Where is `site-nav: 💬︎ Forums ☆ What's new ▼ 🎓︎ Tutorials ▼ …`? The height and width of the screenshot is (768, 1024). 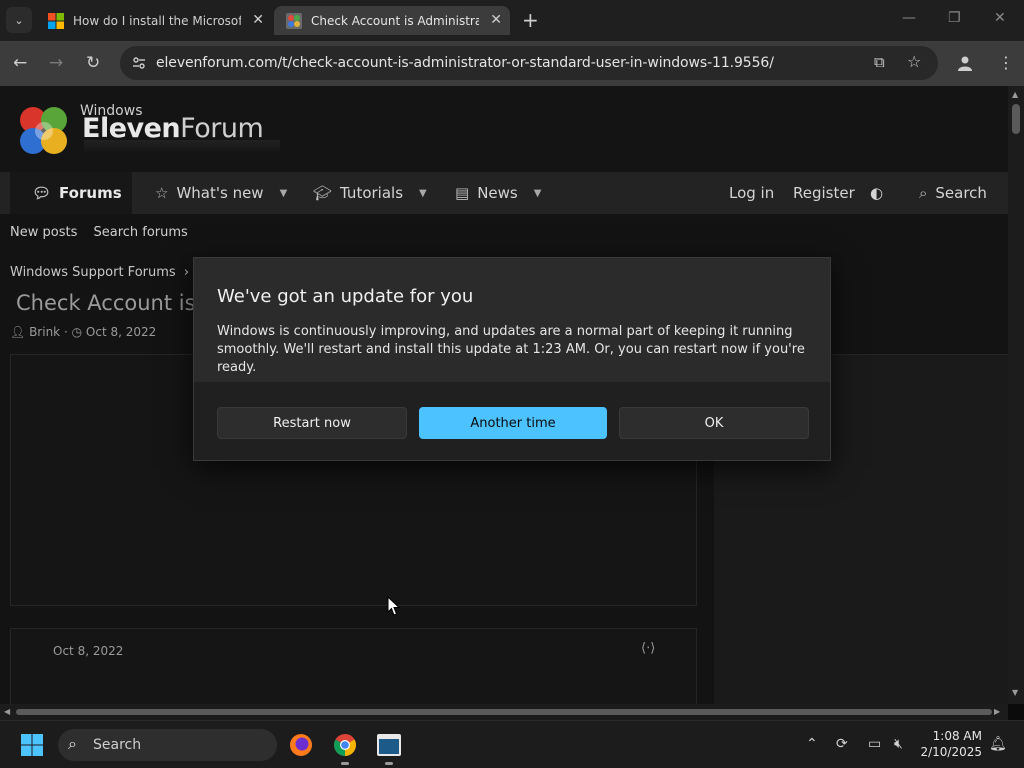 site-nav: 💬︎ Forums ☆ What's new ▼ 🎓︎ Tutorials ▼ … is located at coordinates (504, 193).